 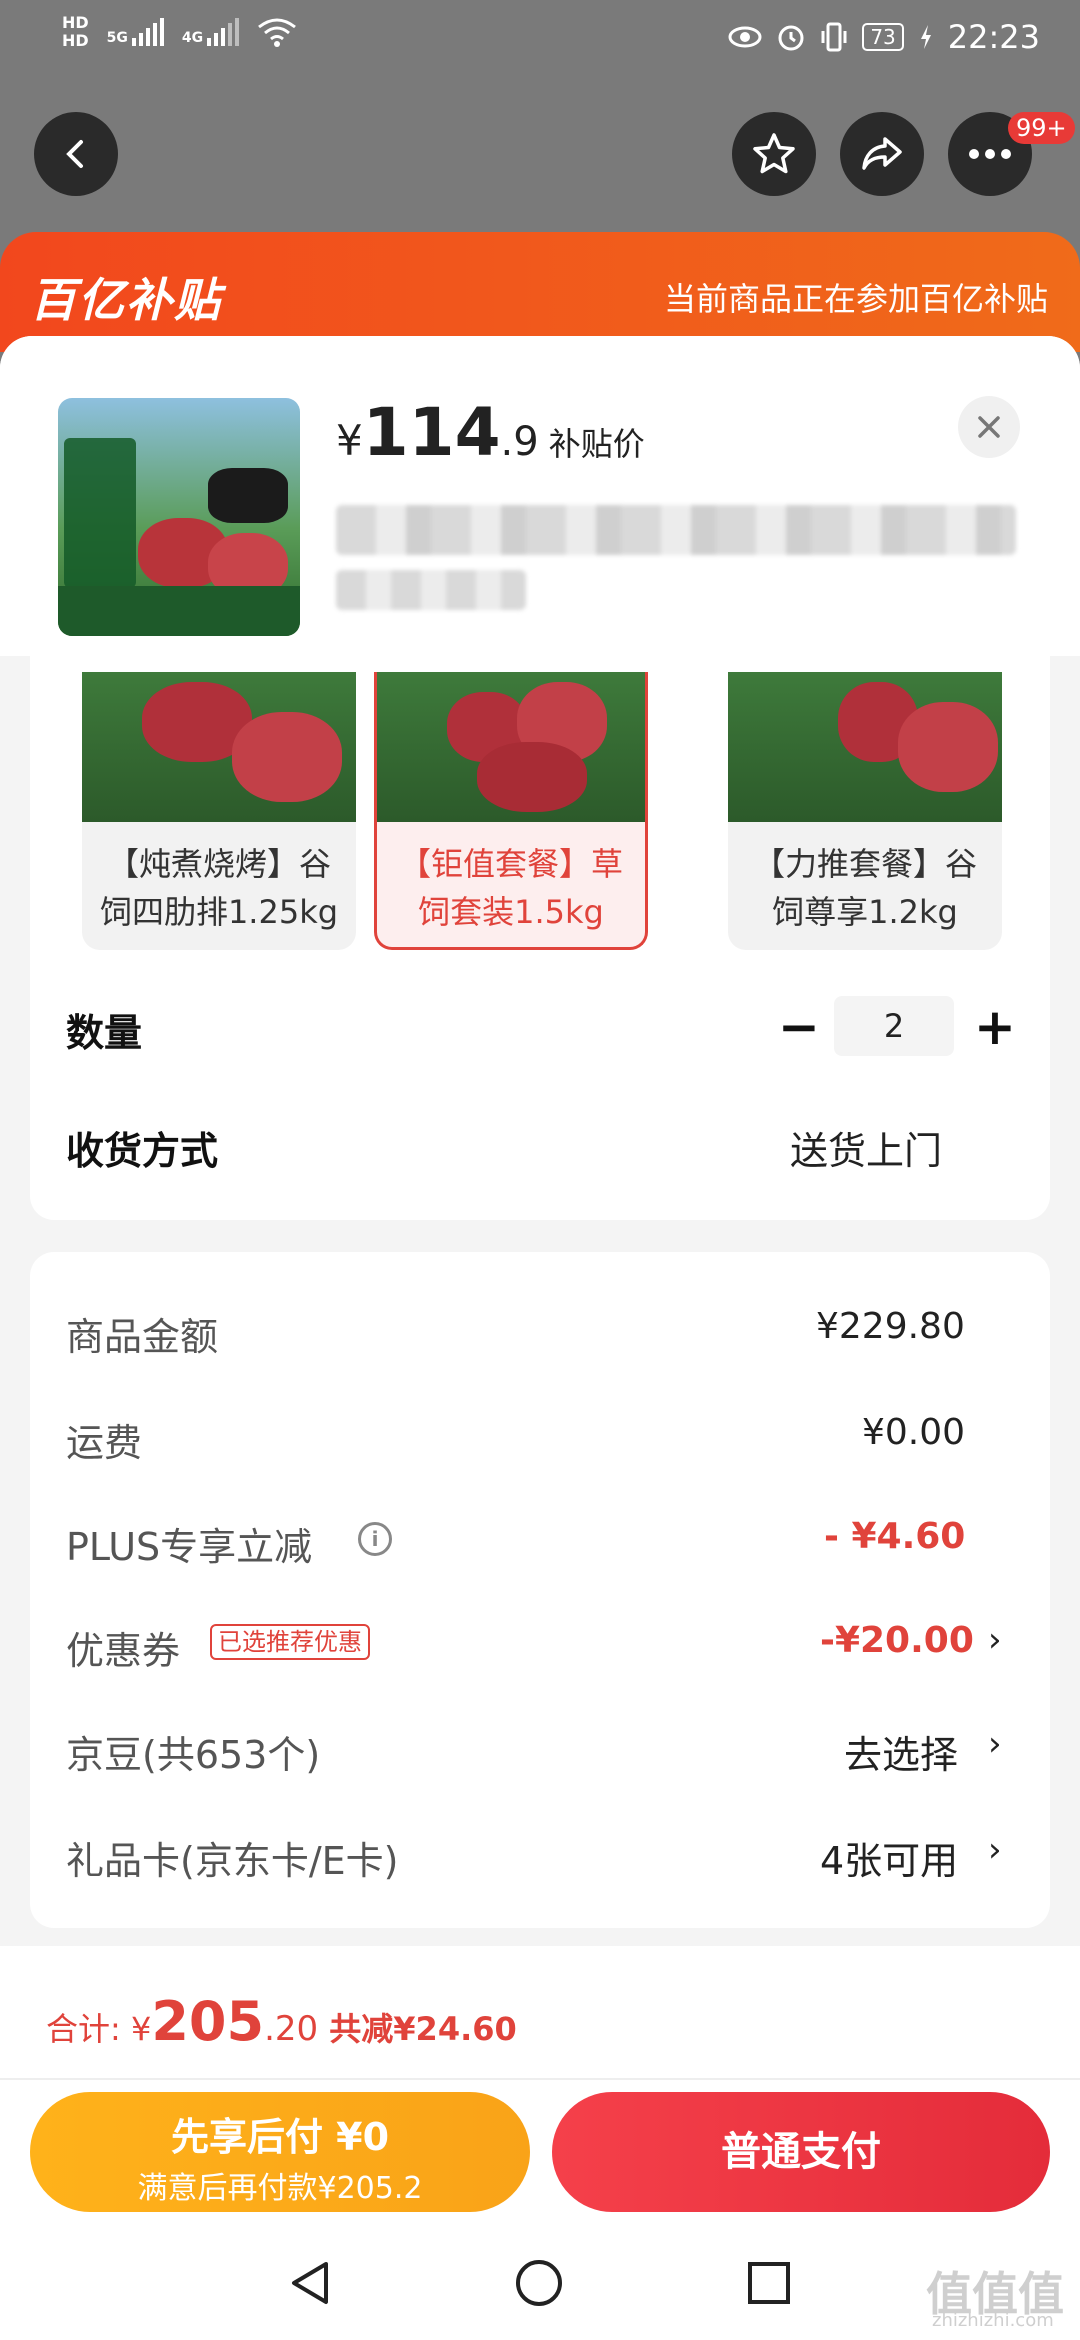 I want to click on variant-option-selected: 【钜值套餐】草 饲套装1.5kg, so click(x=511, y=811).